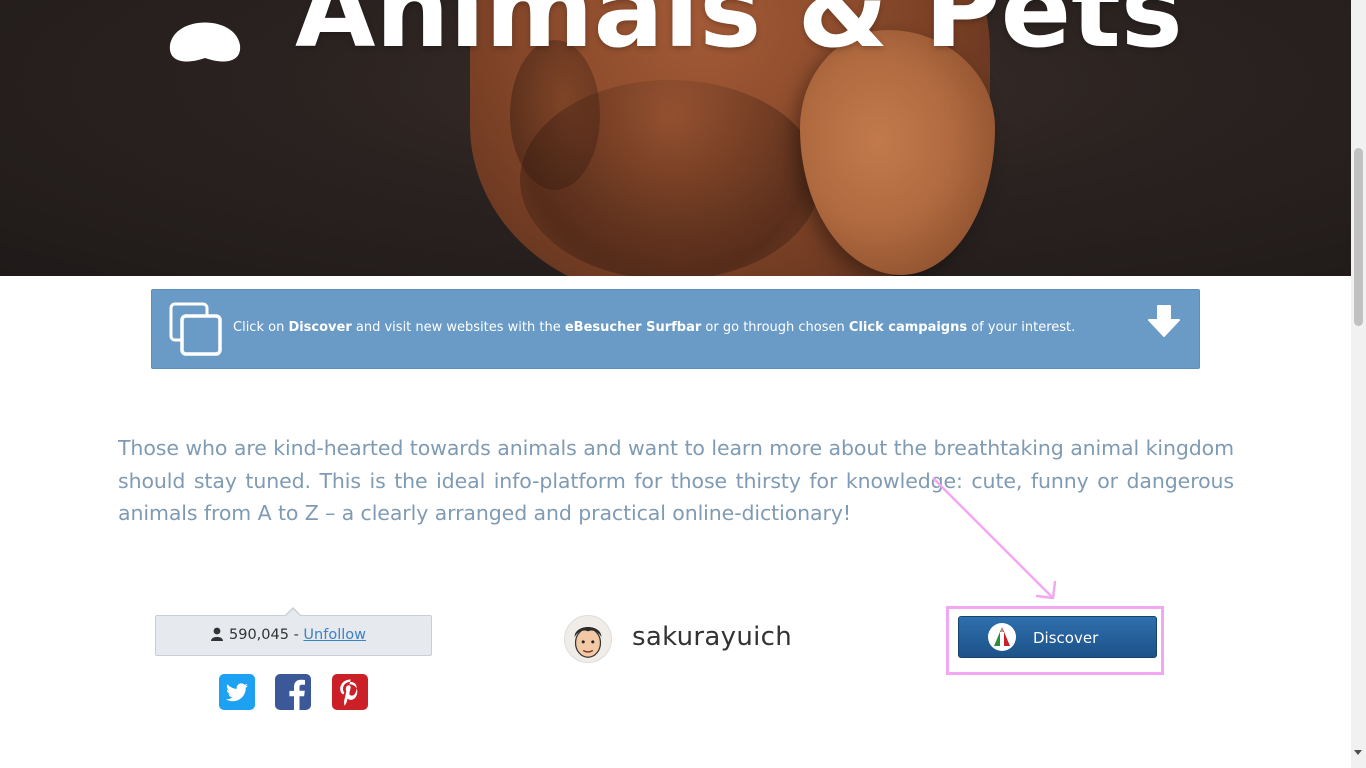 Image resolution: width=1366 pixels, height=768 pixels. What do you see at coordinates (334, 635) in the screenshot?
I see `unfollow-link: Unfollow` at bounding box center [334, 635].